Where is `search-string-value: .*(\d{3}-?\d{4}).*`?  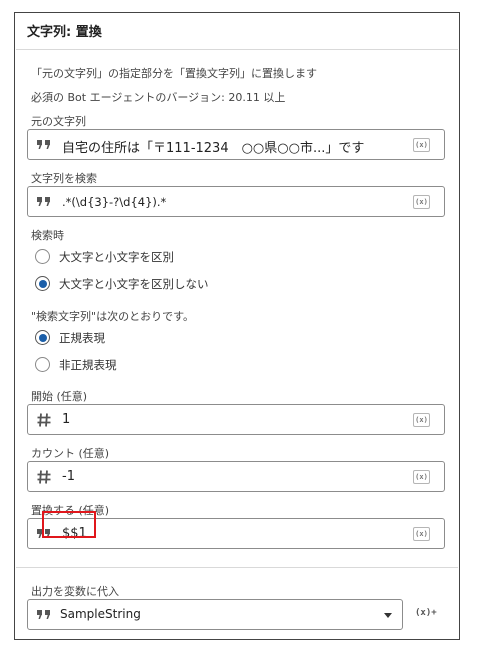
search-string-value: .*(\d{3}-?\d{4}).* is located at coordinates (114, 202).